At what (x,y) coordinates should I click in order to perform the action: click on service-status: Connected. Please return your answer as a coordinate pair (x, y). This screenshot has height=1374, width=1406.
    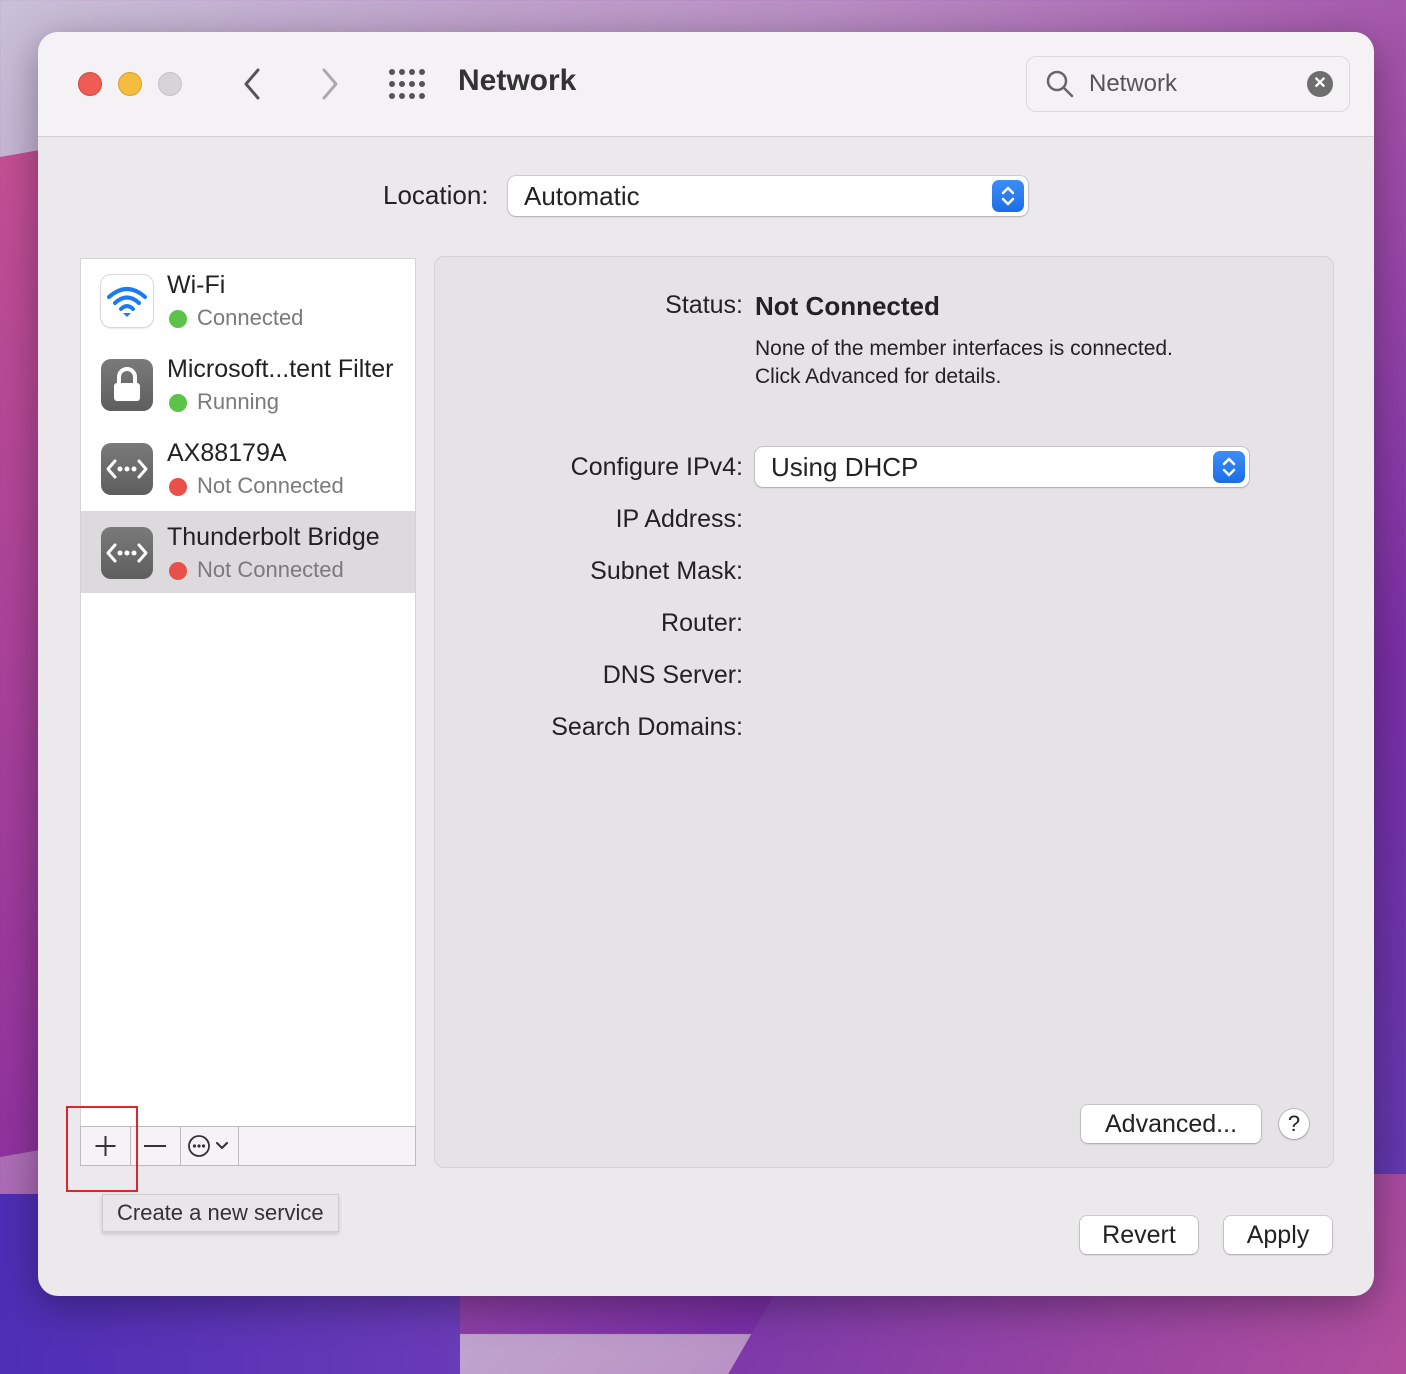
    Looking at the image, I should click on (250, 317).